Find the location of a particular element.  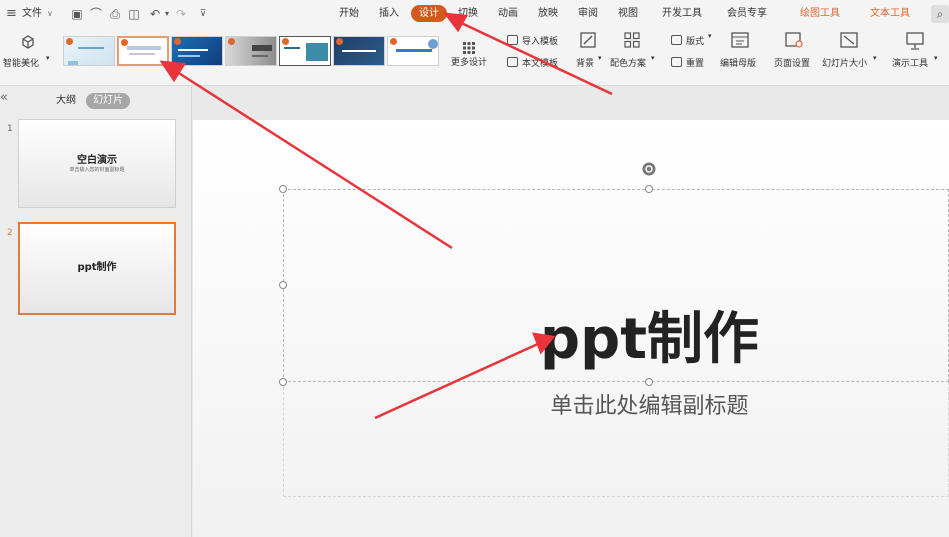

tab-developer: 开发工具 is located at coordinates (682, 14).